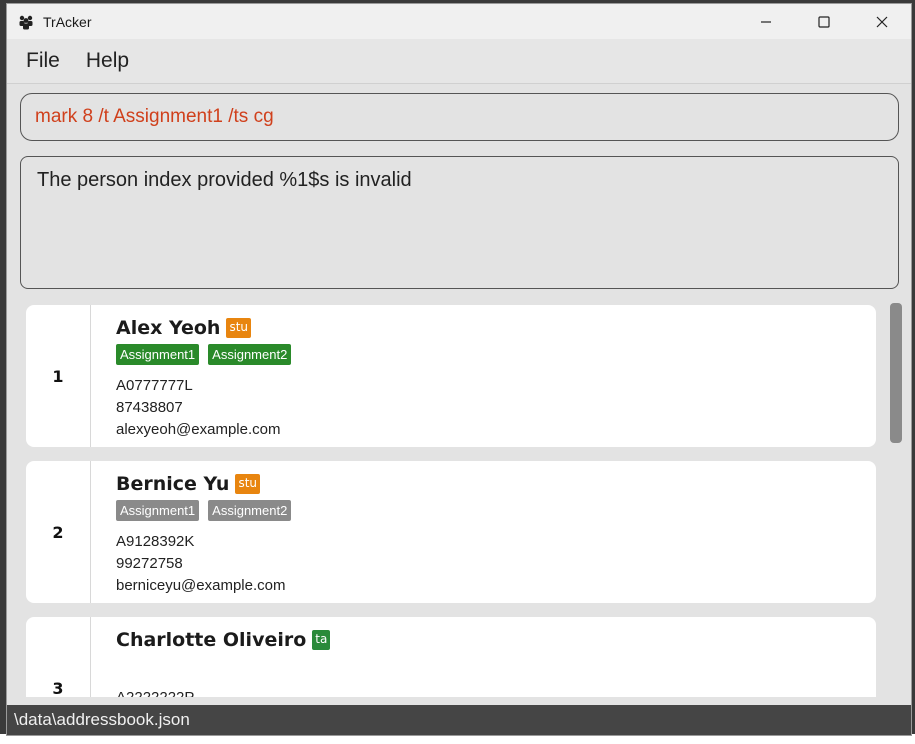 The width and height of the screenshot is (915, 744). Describe the element at coordinates (211, 640) in the screenshot. I see `person-name: Charlotte Oliveiro` at that location.